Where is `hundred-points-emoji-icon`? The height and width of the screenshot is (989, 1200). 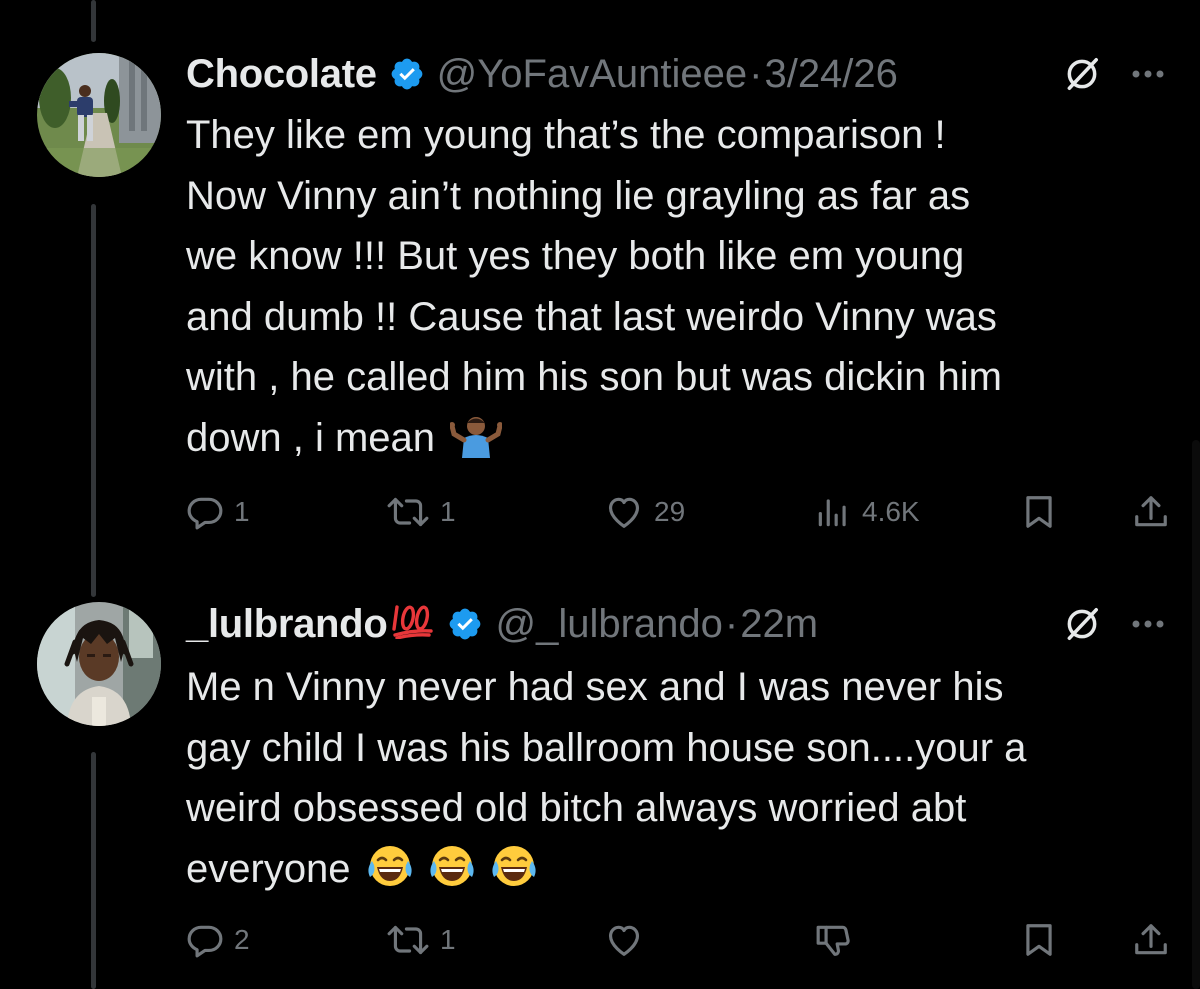
hundred-points-emoji-icon is located at coordinates (413, 624).